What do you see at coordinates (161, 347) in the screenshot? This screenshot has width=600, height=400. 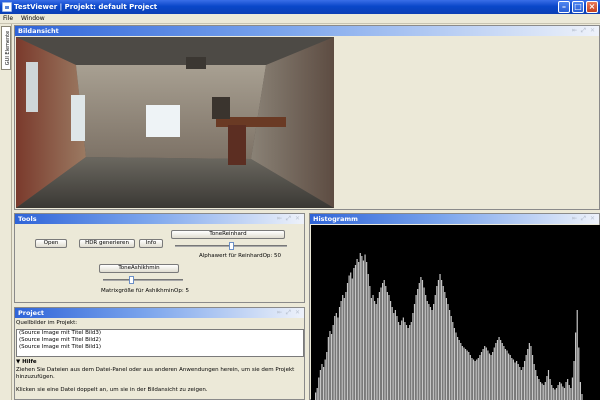 I see `list-item: (Source Image mit Titel Bild1)` at bounding box center [161, 347].